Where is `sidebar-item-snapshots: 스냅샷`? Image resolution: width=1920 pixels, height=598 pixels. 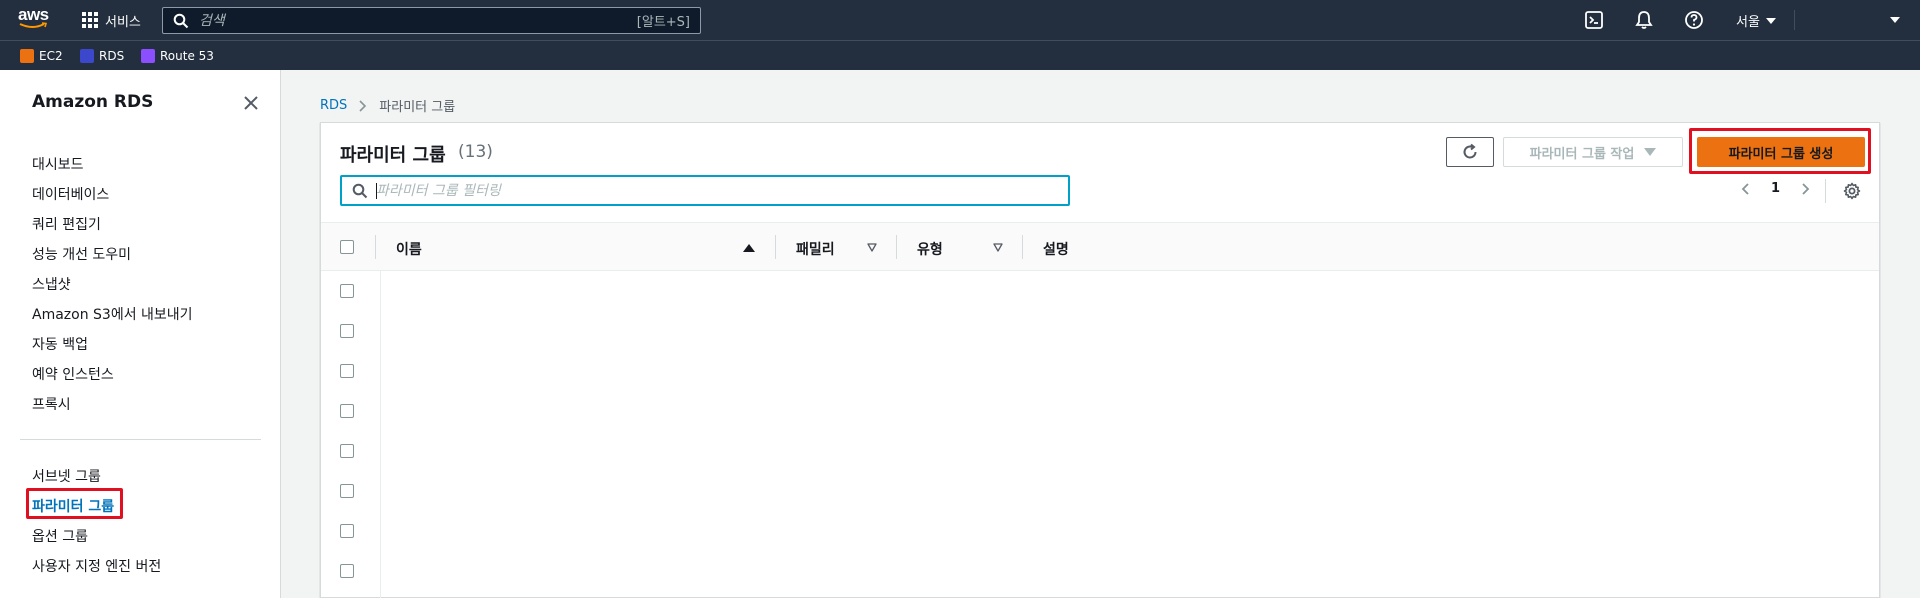
sidebar-item-snapshots: 스냅샷 is located at coordinates (51, 284).